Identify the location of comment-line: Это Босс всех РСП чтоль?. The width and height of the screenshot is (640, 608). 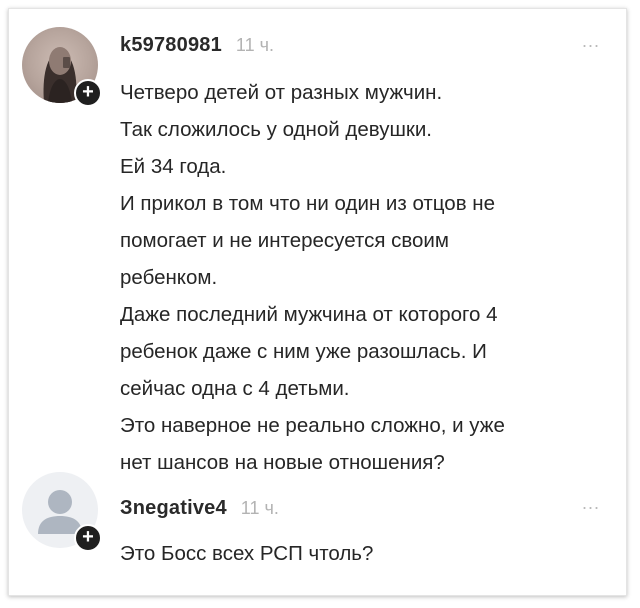
(247, 553).